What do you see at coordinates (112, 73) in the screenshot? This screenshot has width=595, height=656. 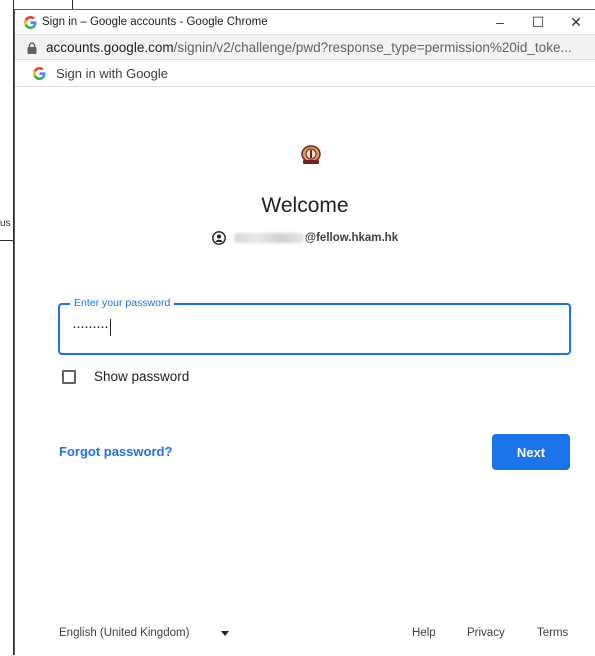 I see `signin-header-label: Sign in with Google` at bounding box center [112, 73].